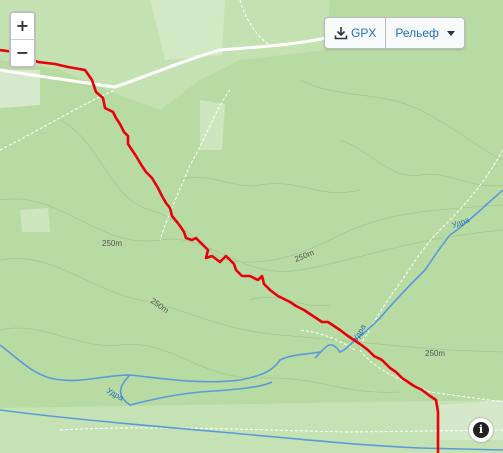 This screenshot has height=453, width=503. What do you see at coordinates (22, 26) in the screenshot?
I see `zoom-in-button: +` at bounding box center [22, 26].